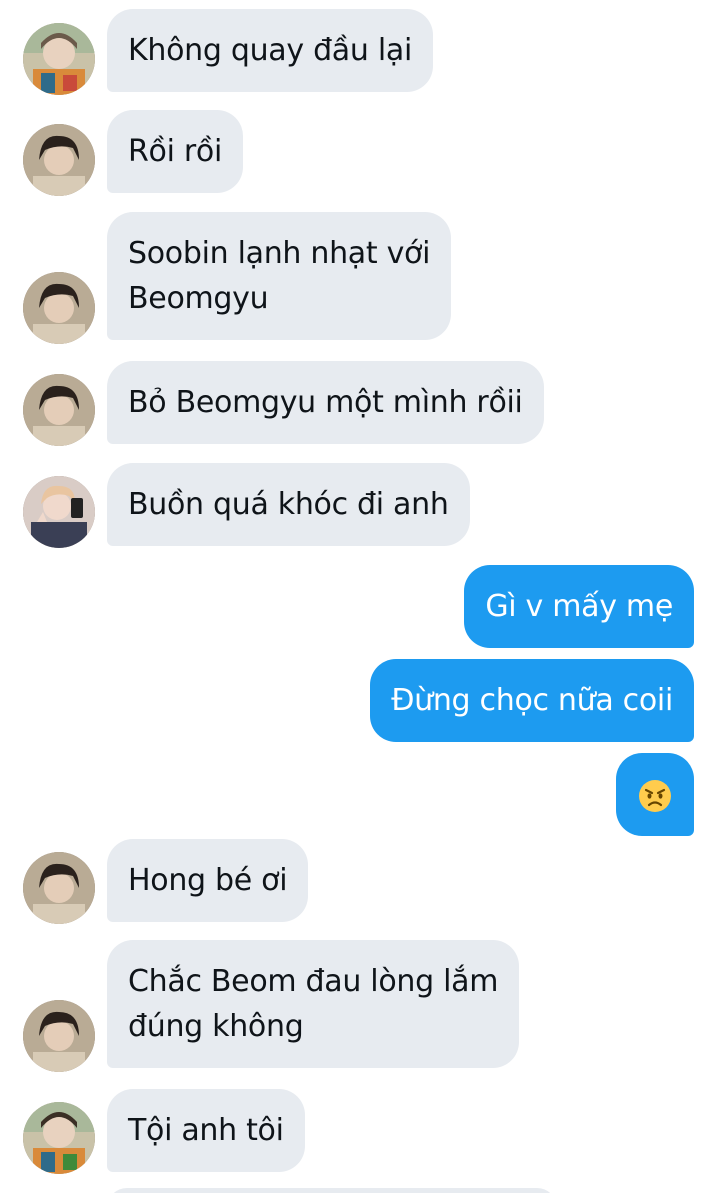 This screenshot has width=719, height=1193. What do you see at coordinates (359, 702) in the screenshot?
I see `message-row: Đừng chọc nữa coii` at bounding box center [359, 702].